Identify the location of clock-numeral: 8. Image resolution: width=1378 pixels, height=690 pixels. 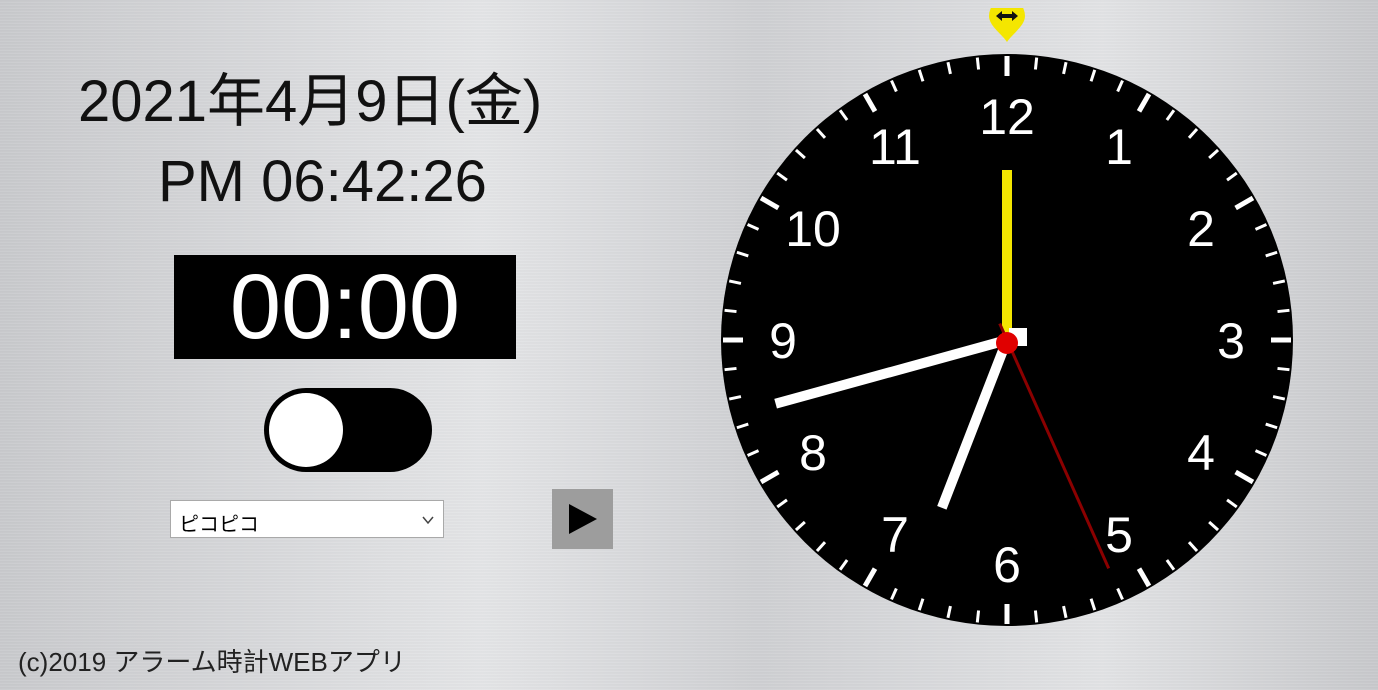
(813, 453).